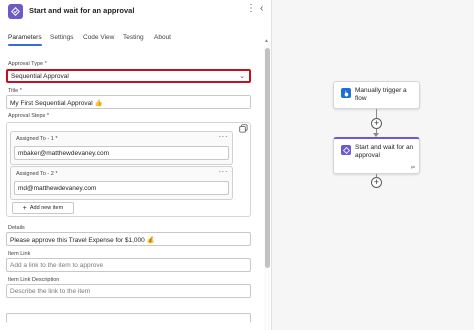 The width and height of the screenshot is (474, 330). I want to click on item-link-description-label: Item Link Description, so click(34, 280).